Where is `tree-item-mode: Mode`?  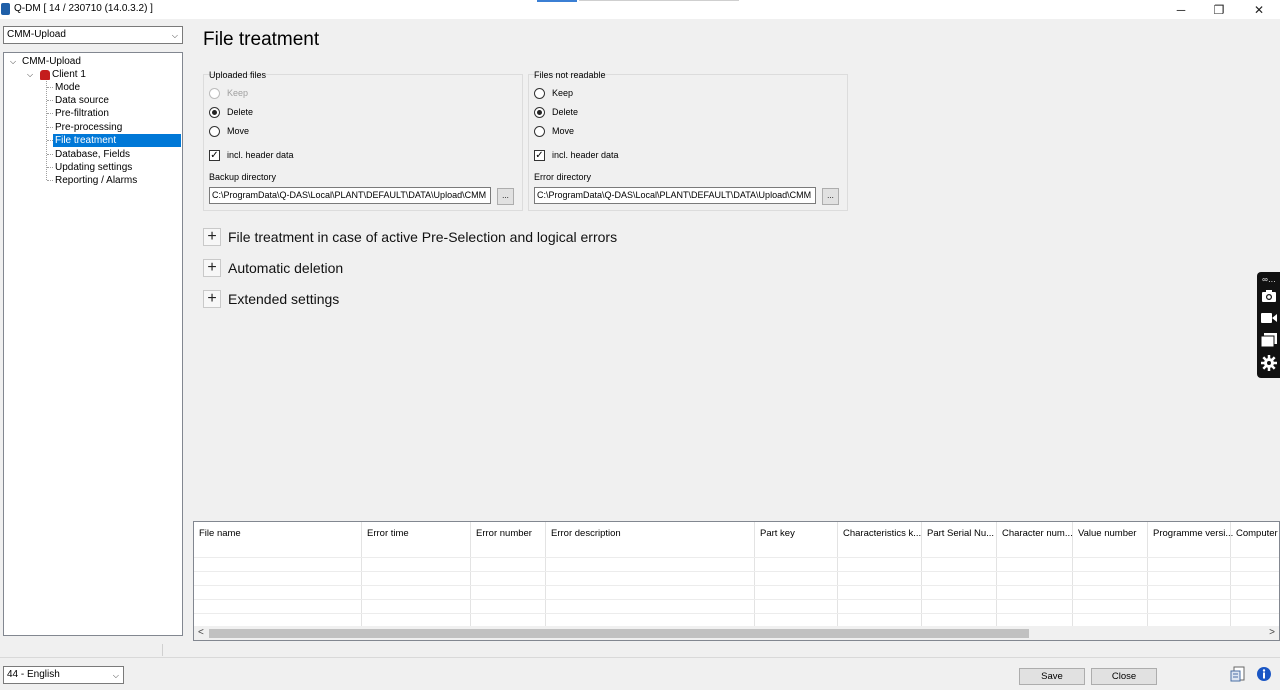
tree-item-mode: Mode is located at coordinates (67, 87).